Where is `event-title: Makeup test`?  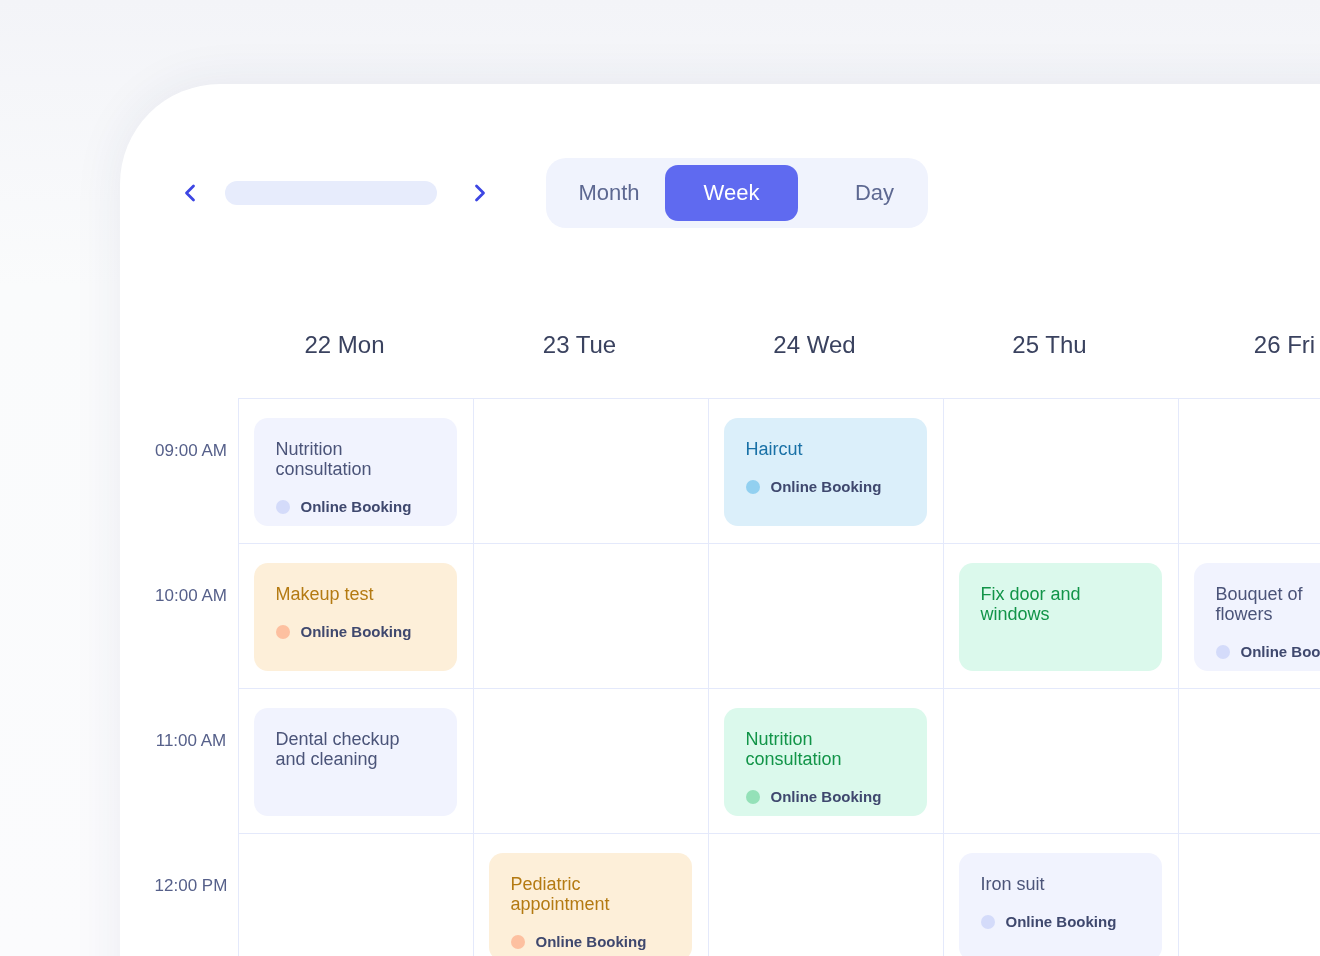 event-title: Makeup test is located at coordinates (324, 593).